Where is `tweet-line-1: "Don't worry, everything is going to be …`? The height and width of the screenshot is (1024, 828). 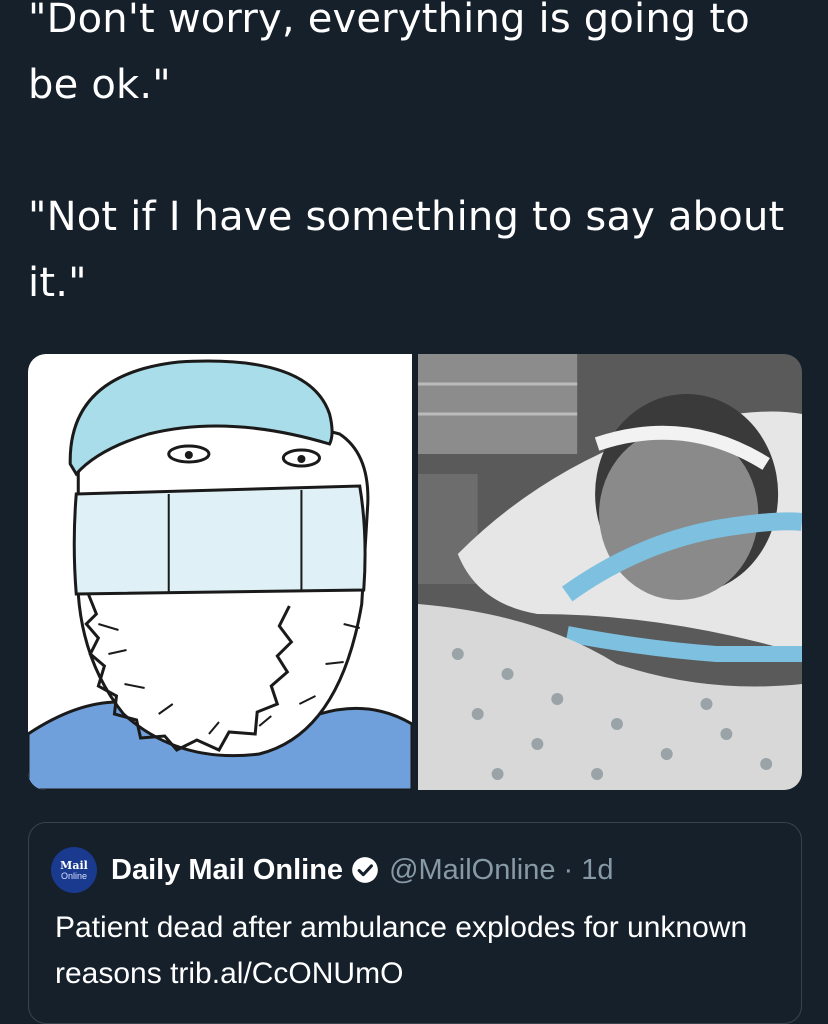 tweet-line-1: "Don't worry, everything is going to be … is located at coordinates (389, 54).